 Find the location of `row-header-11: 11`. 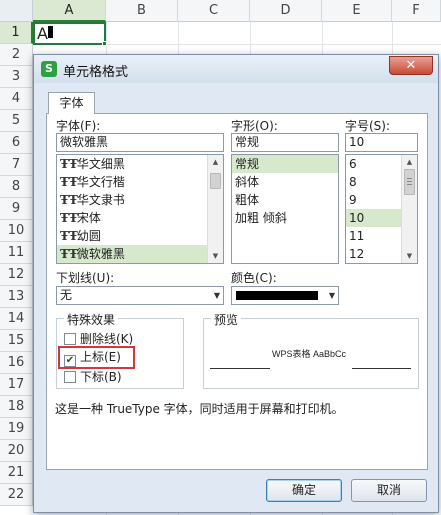

row-header-11: 11 is located at coordinates (16, 253).